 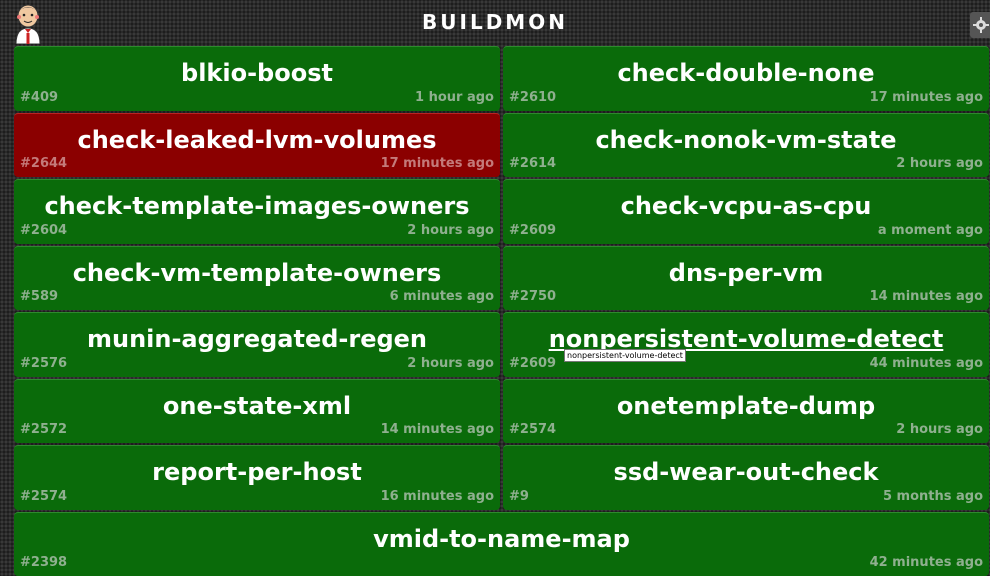 I want to click on header-bar: BUILDMON, so click(x=495, y=22).